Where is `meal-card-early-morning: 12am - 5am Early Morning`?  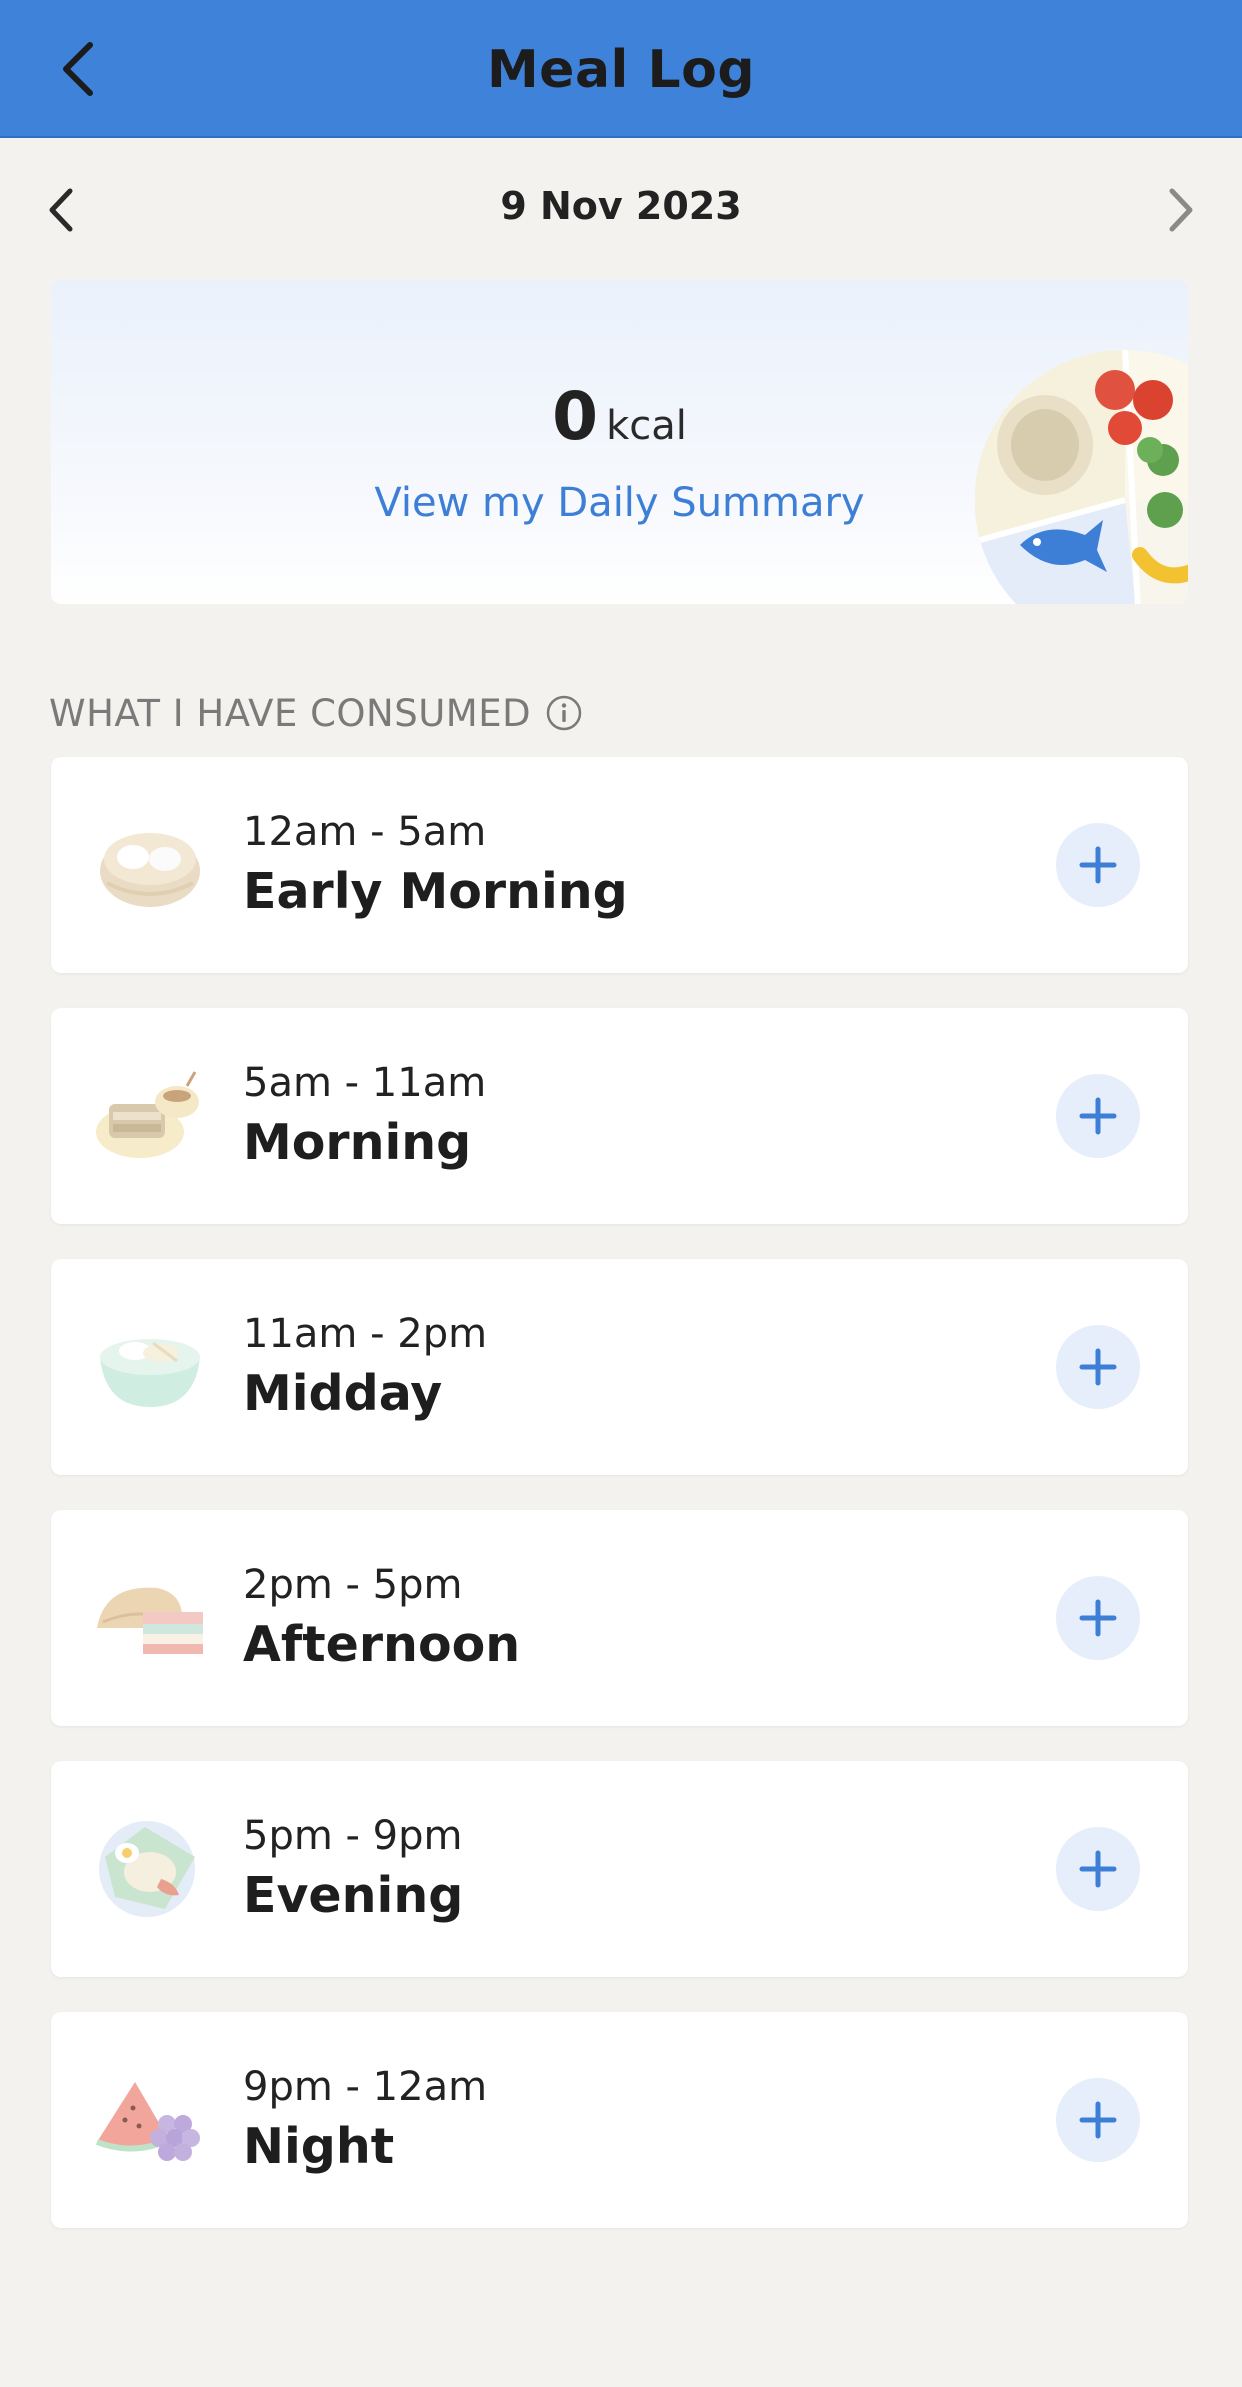
meal-card-early-morning: 12am - 5am Early Morning is located at coordinates (619, 865).